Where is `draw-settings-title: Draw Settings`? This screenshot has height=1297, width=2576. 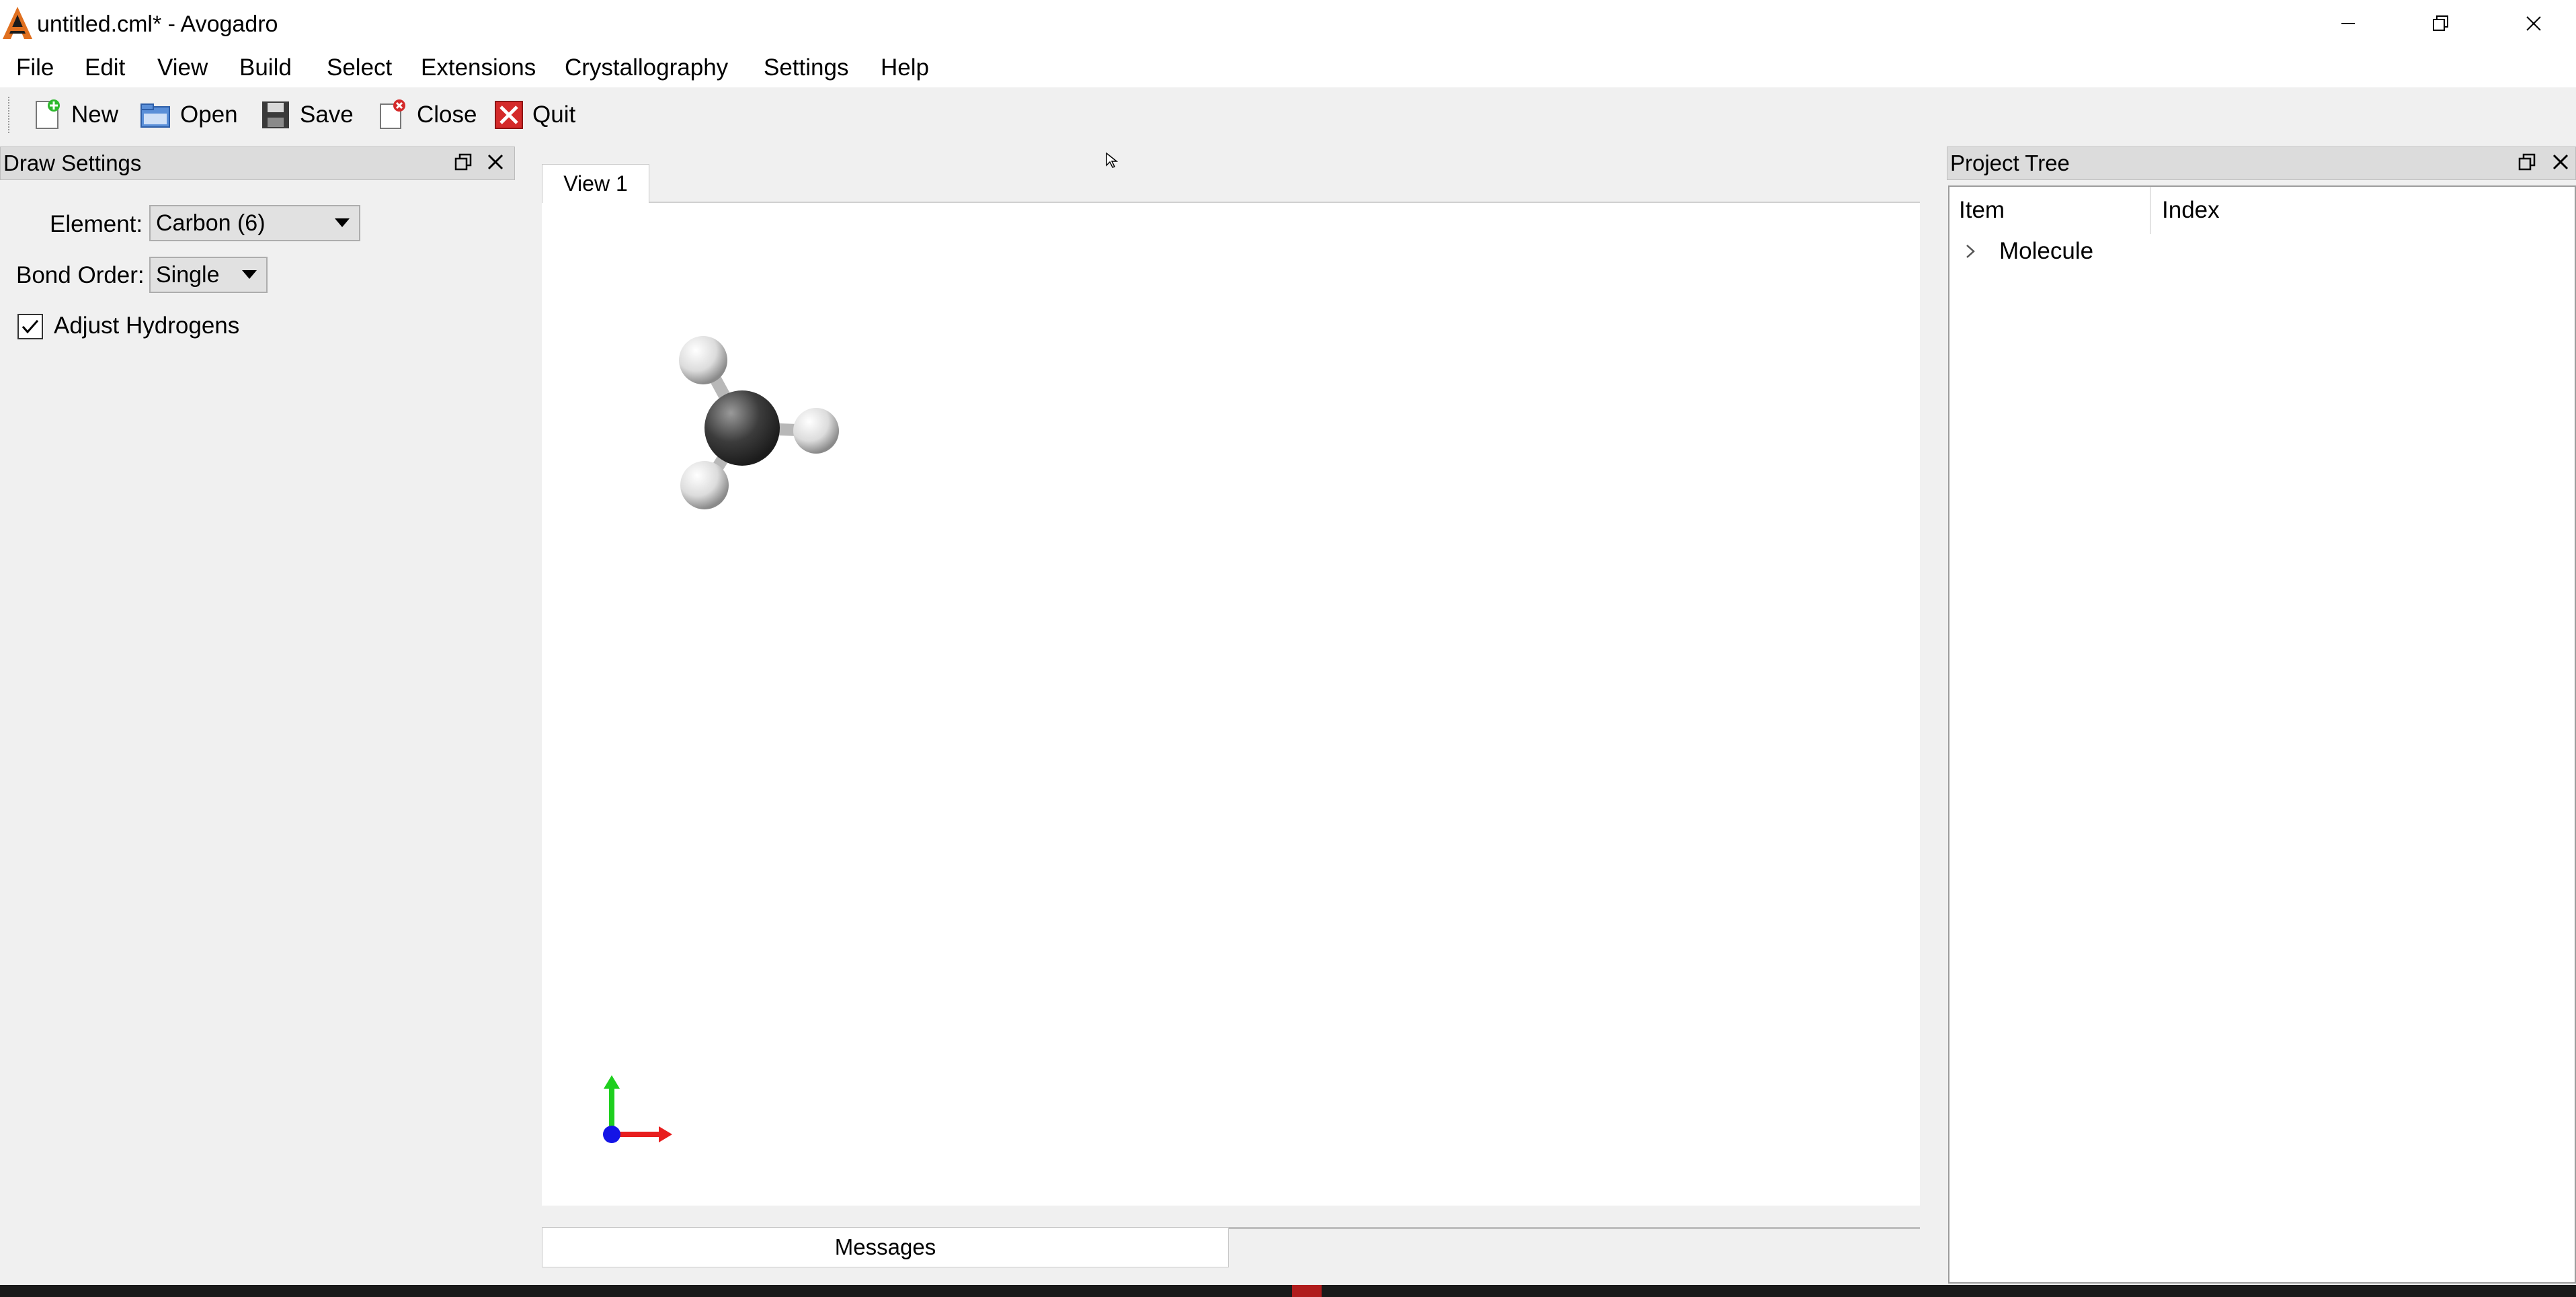 draw-settings-title: Draw Settings is located at coordinates (72, 163).